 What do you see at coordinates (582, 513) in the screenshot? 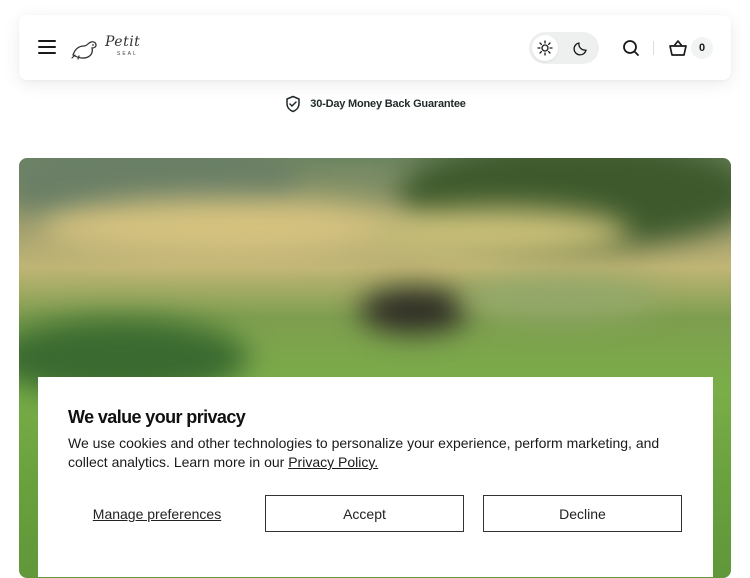
I see `decline-button: Decline` at bounding box center [582, 513].